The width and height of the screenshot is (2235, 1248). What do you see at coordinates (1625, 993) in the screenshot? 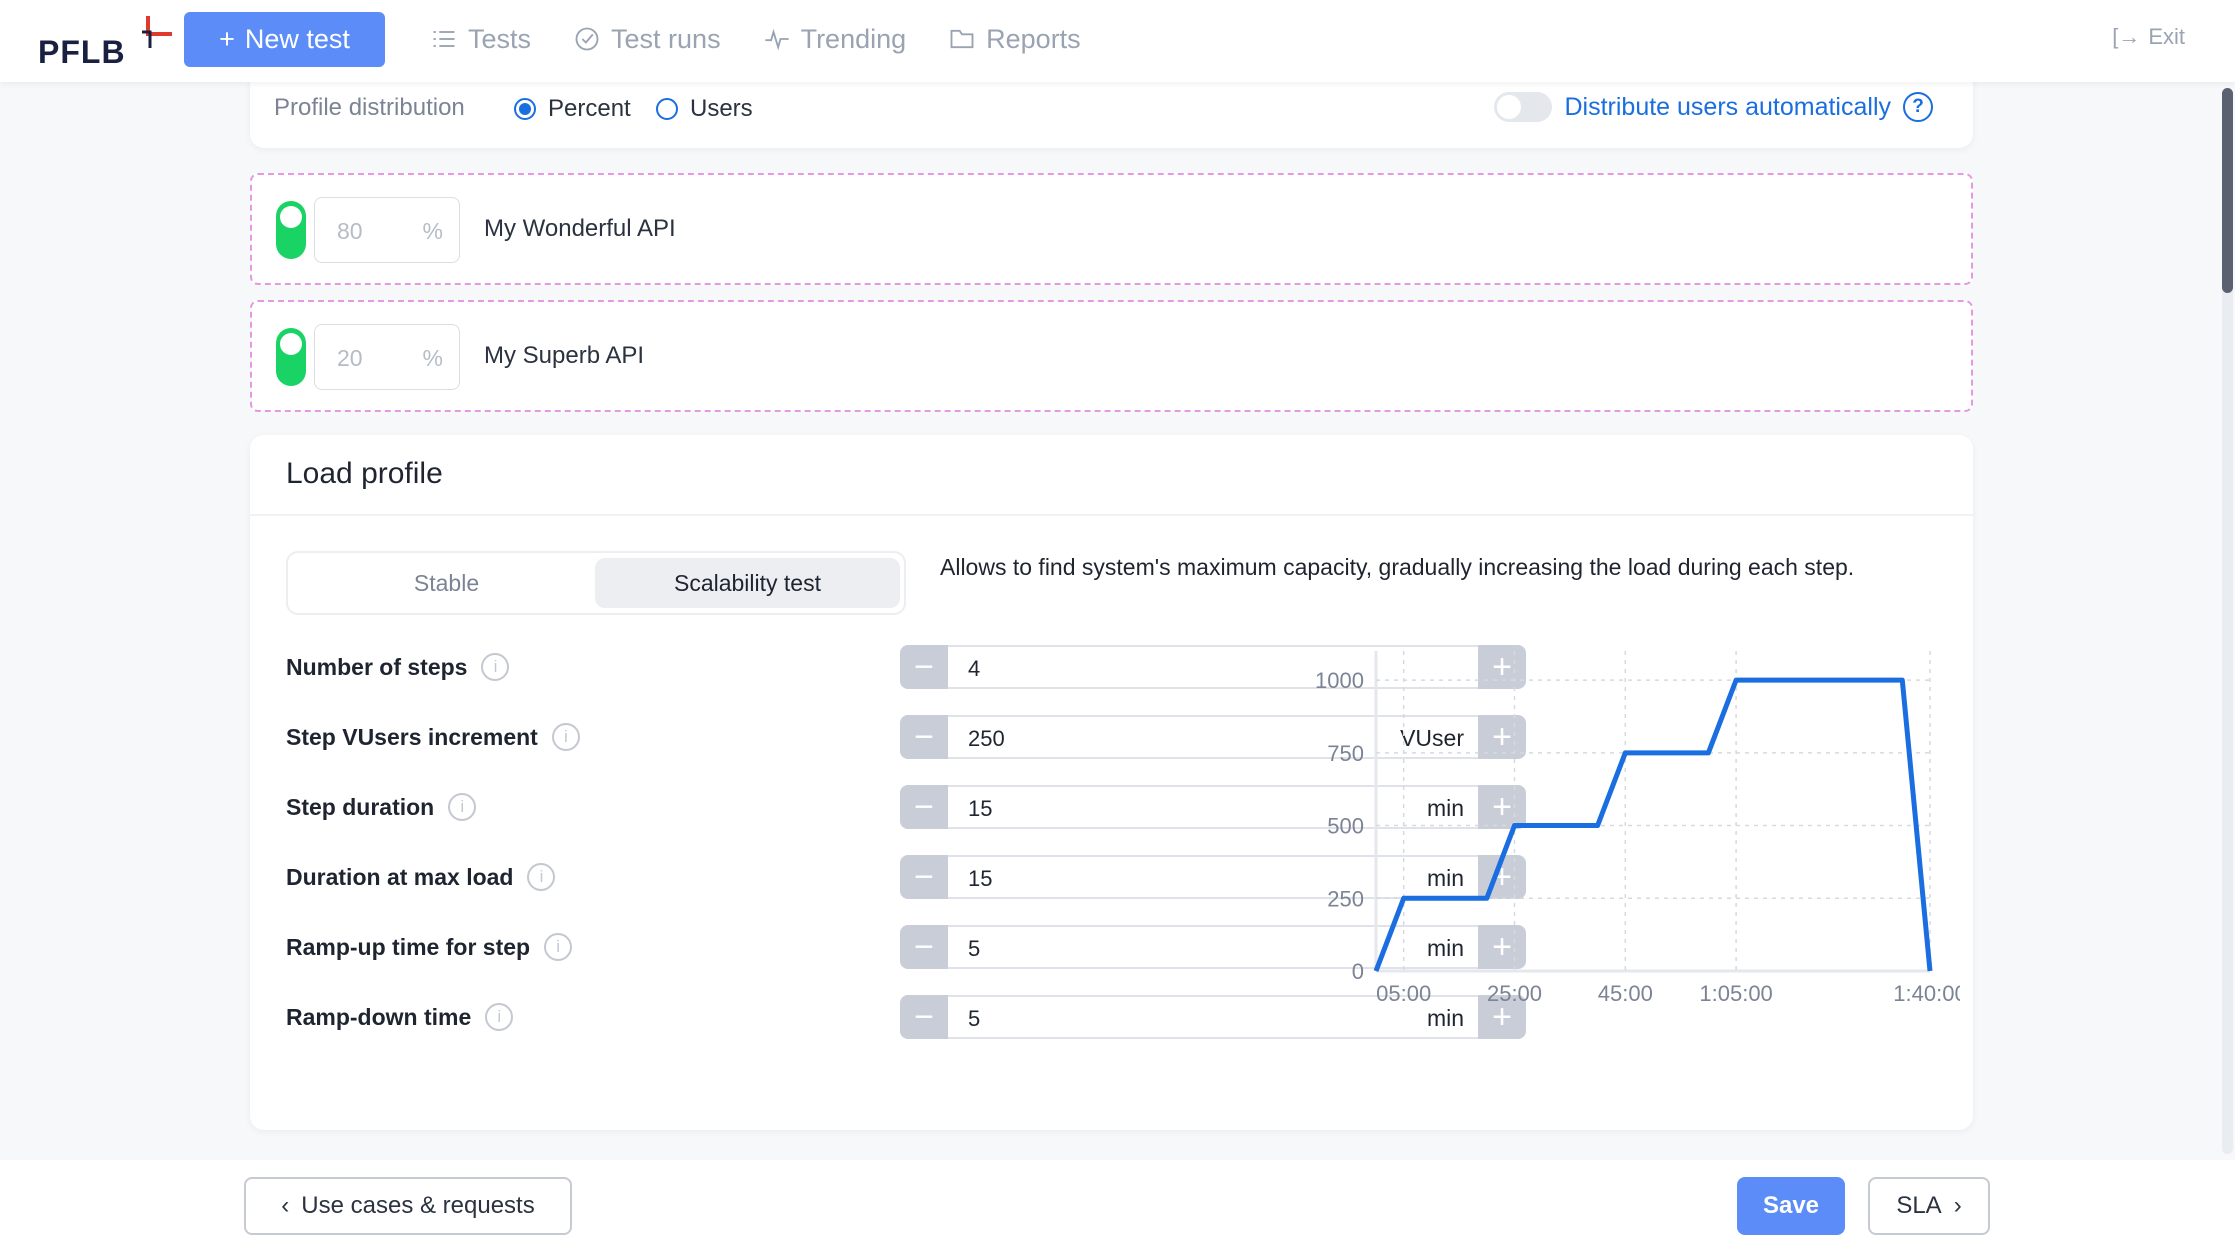
I see `x-tick-label: 45:00` at bounding box center [1625, 993].